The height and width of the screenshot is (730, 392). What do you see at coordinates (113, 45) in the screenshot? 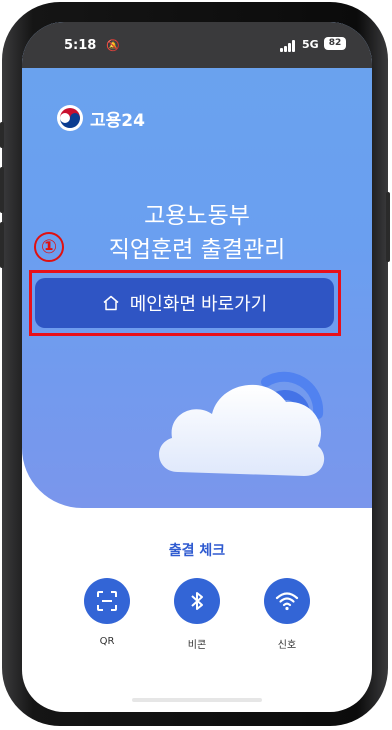
I see `silent-bell-icon: 🔕` at bounding box center [113, 45].